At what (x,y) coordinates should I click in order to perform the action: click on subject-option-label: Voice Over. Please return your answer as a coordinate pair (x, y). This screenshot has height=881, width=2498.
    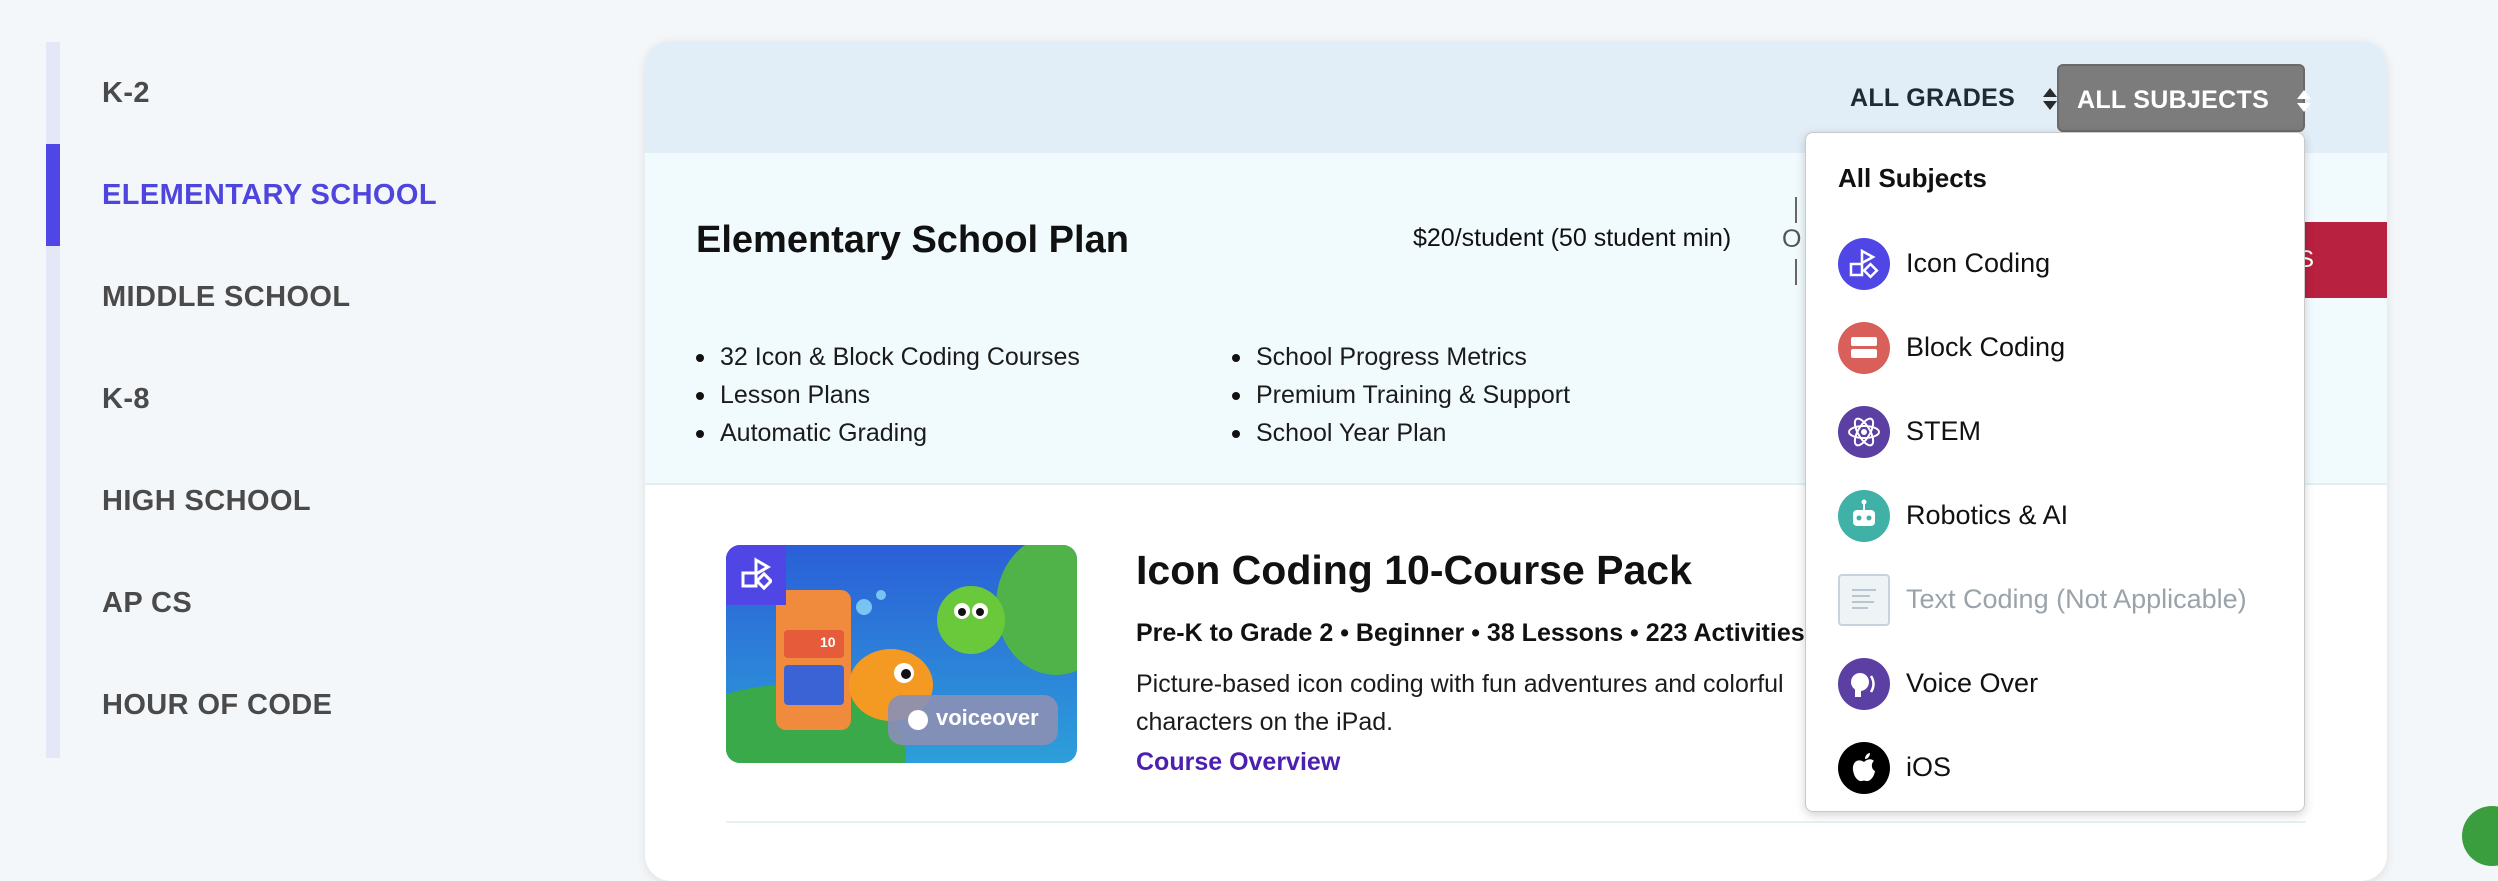
    Looking at the image, I should click on (1972, 683).